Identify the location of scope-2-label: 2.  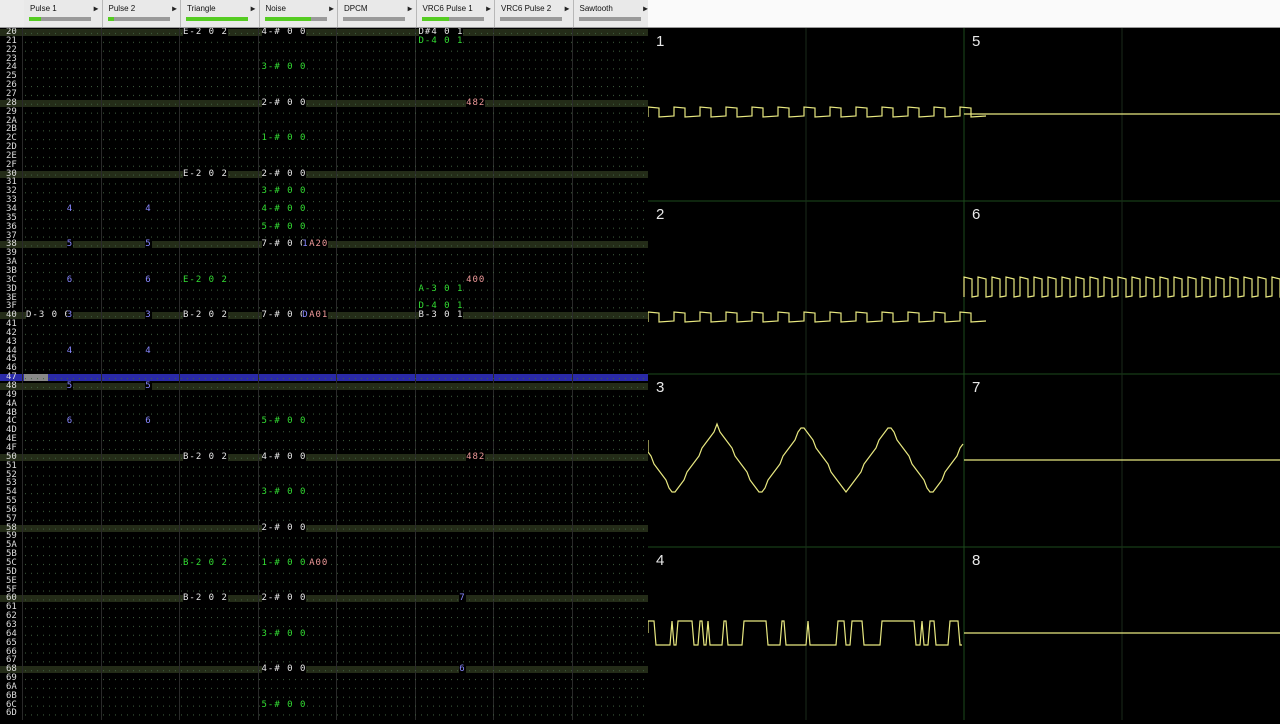
(660, 214).